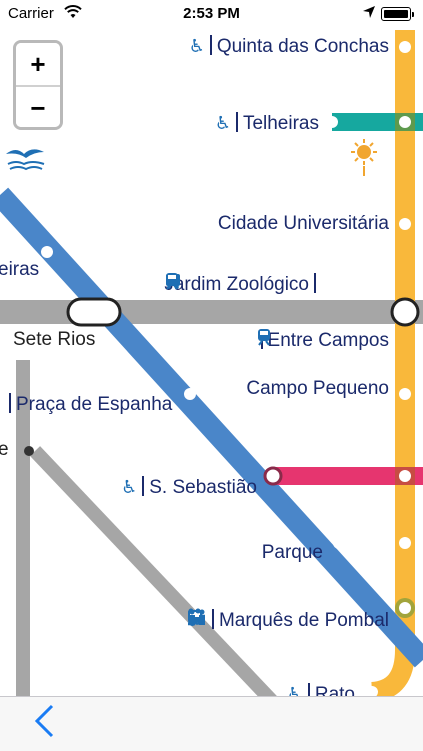  I want to click on station-label: Praça de Espanha, so click(94, 404).